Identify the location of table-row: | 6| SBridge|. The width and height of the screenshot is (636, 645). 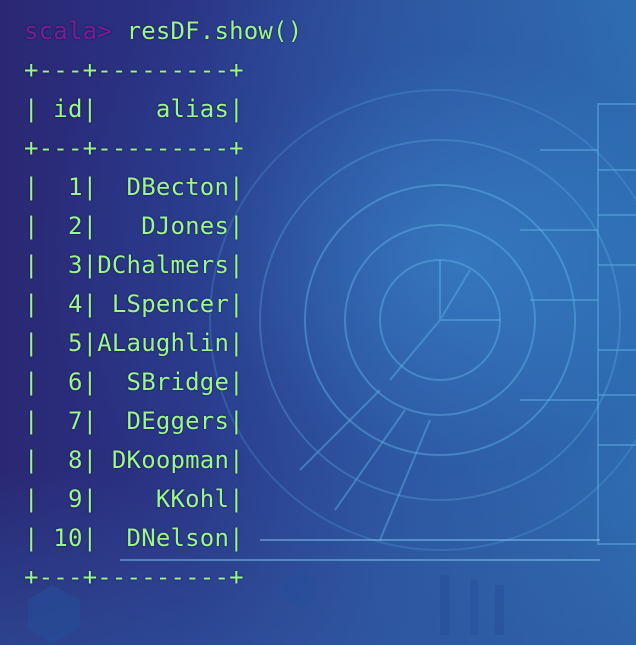
(134, 382).